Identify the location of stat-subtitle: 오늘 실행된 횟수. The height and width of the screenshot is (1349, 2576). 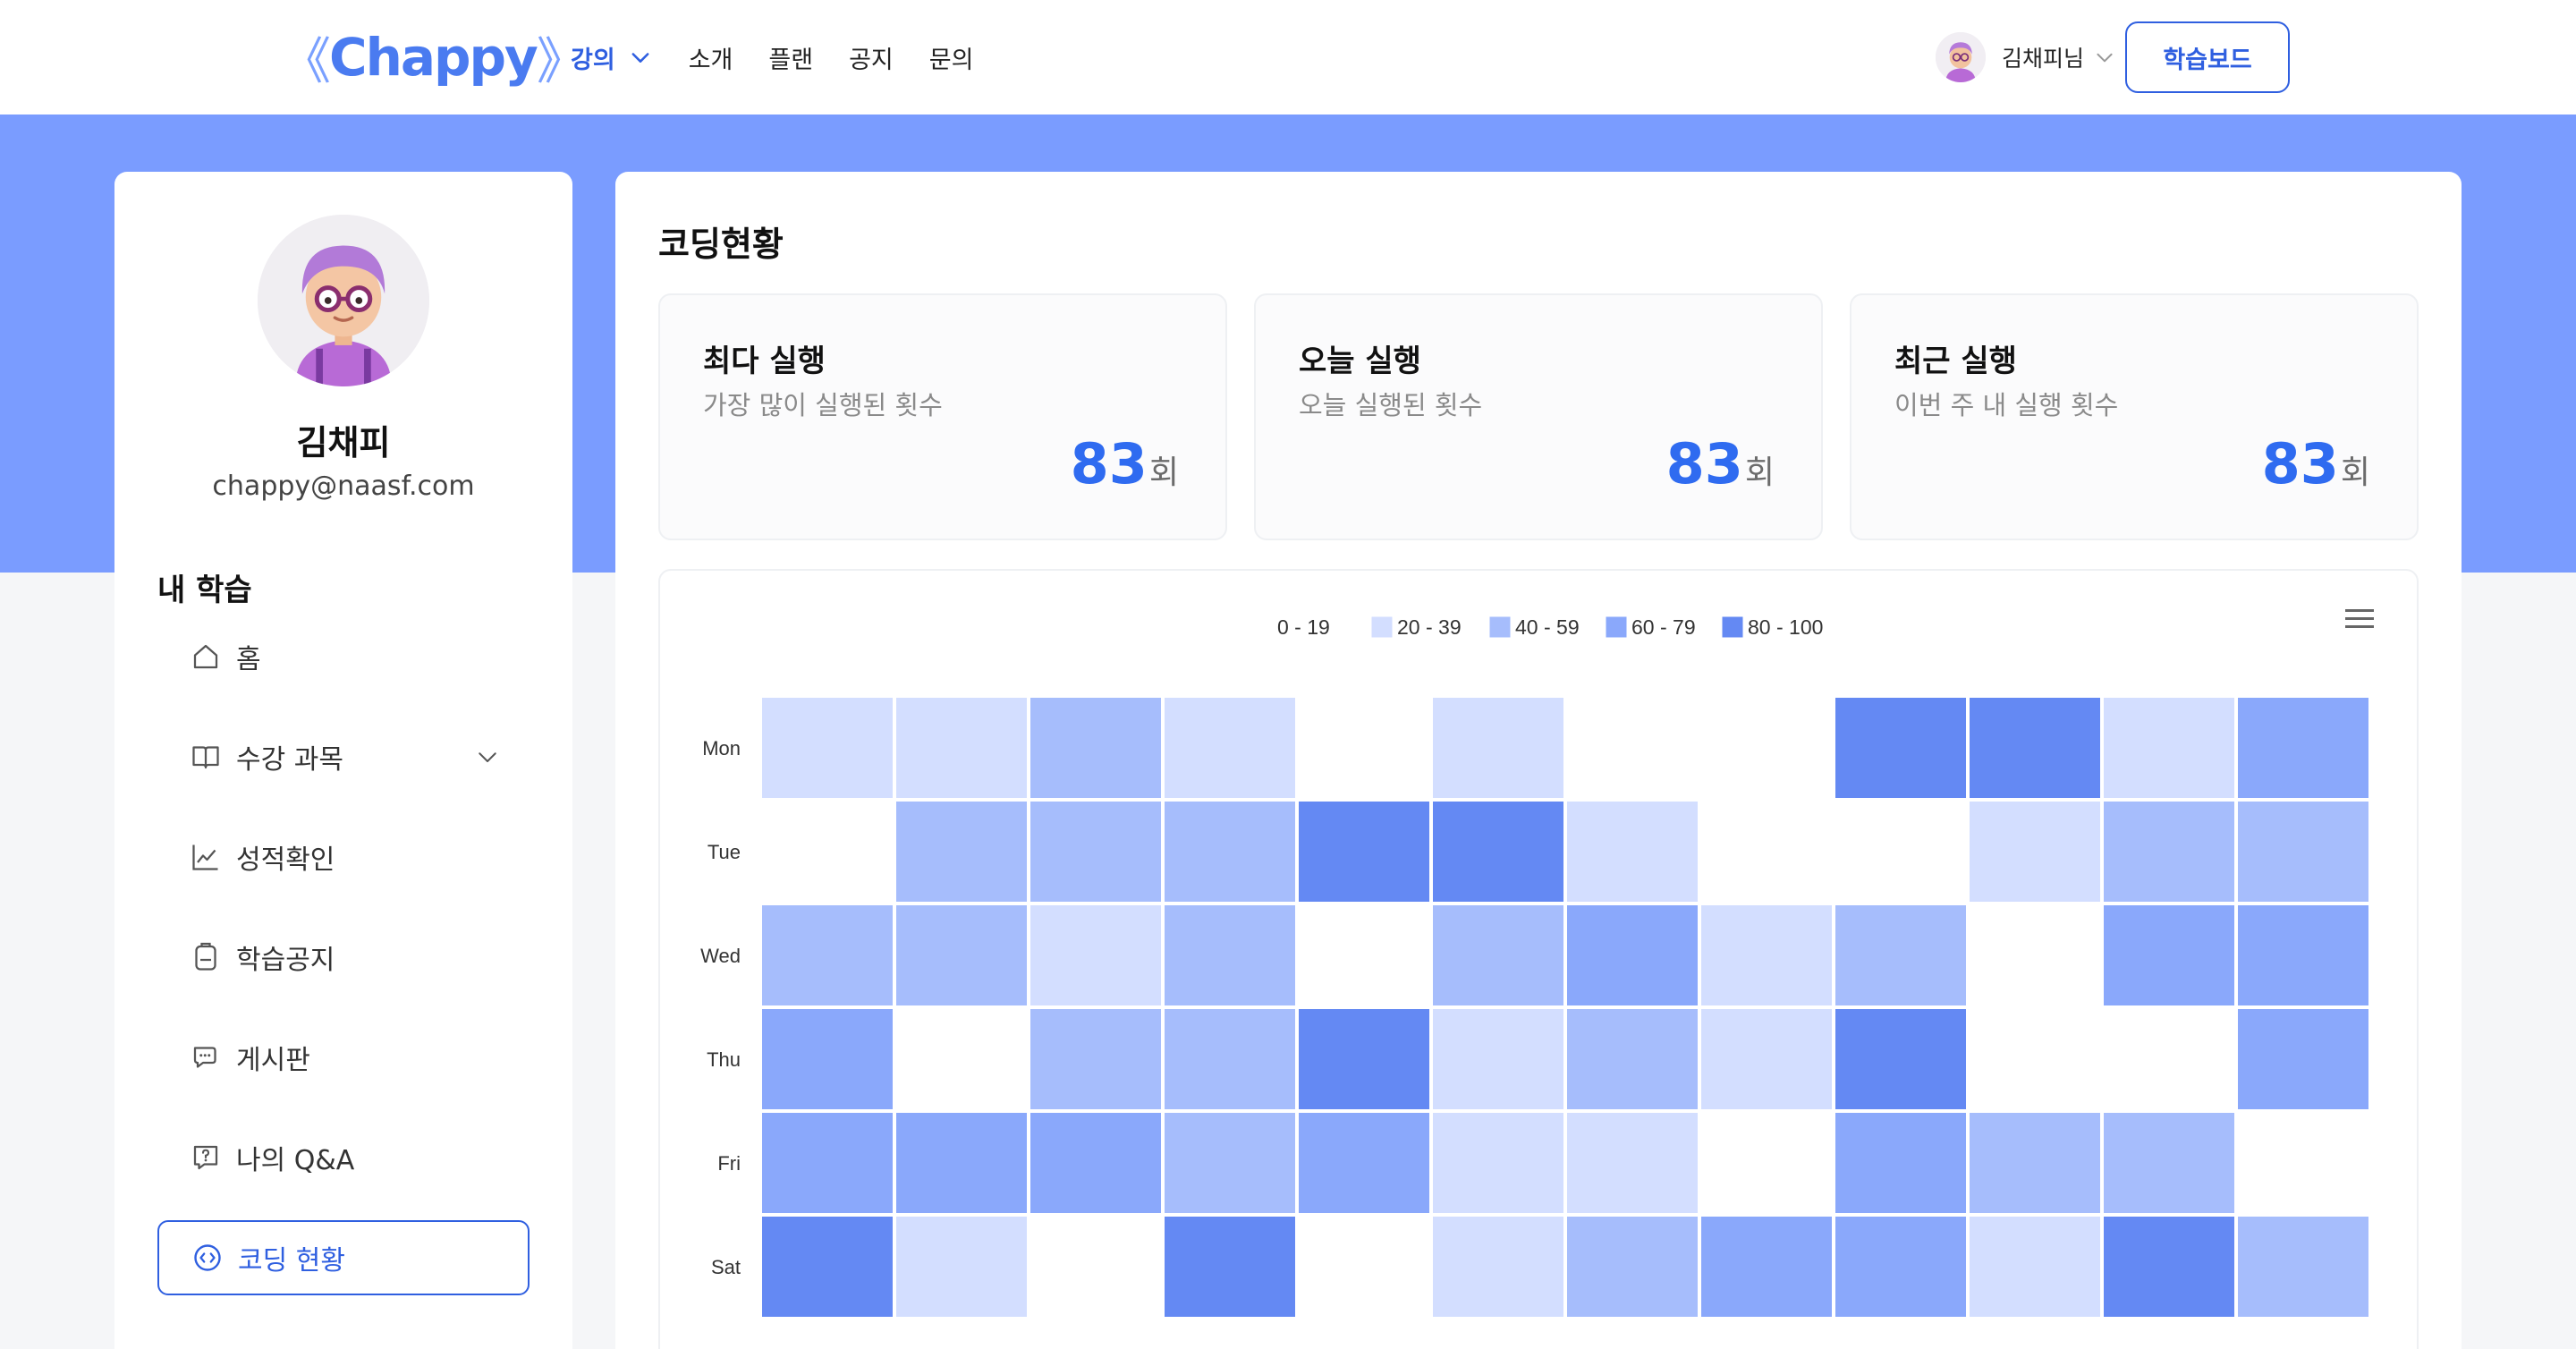
(1391, 405).